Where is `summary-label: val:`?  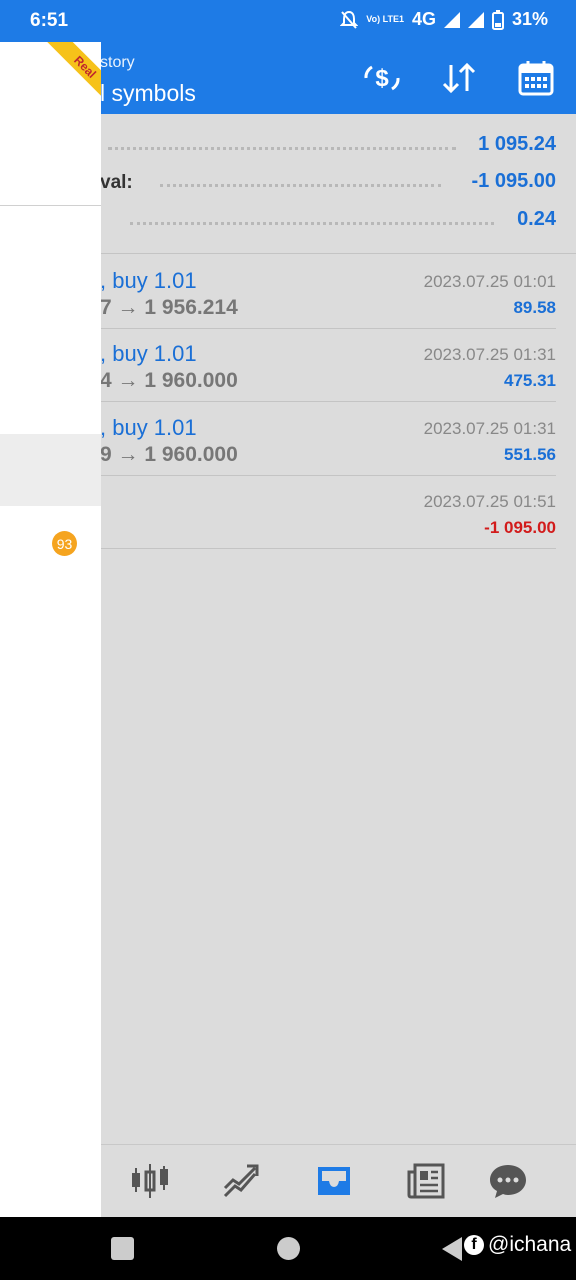 summary-label: val: is located at coordinates (116, 182).